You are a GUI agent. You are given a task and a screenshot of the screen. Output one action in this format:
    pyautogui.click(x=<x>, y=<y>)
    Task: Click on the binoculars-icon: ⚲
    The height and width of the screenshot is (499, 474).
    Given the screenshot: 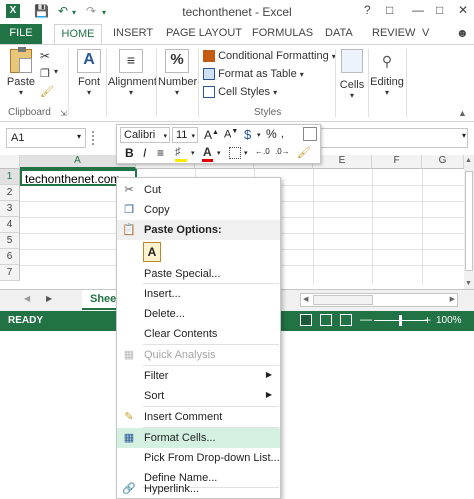 What is the action you would take?
    pyautogui.click(x=387, y=61)
    